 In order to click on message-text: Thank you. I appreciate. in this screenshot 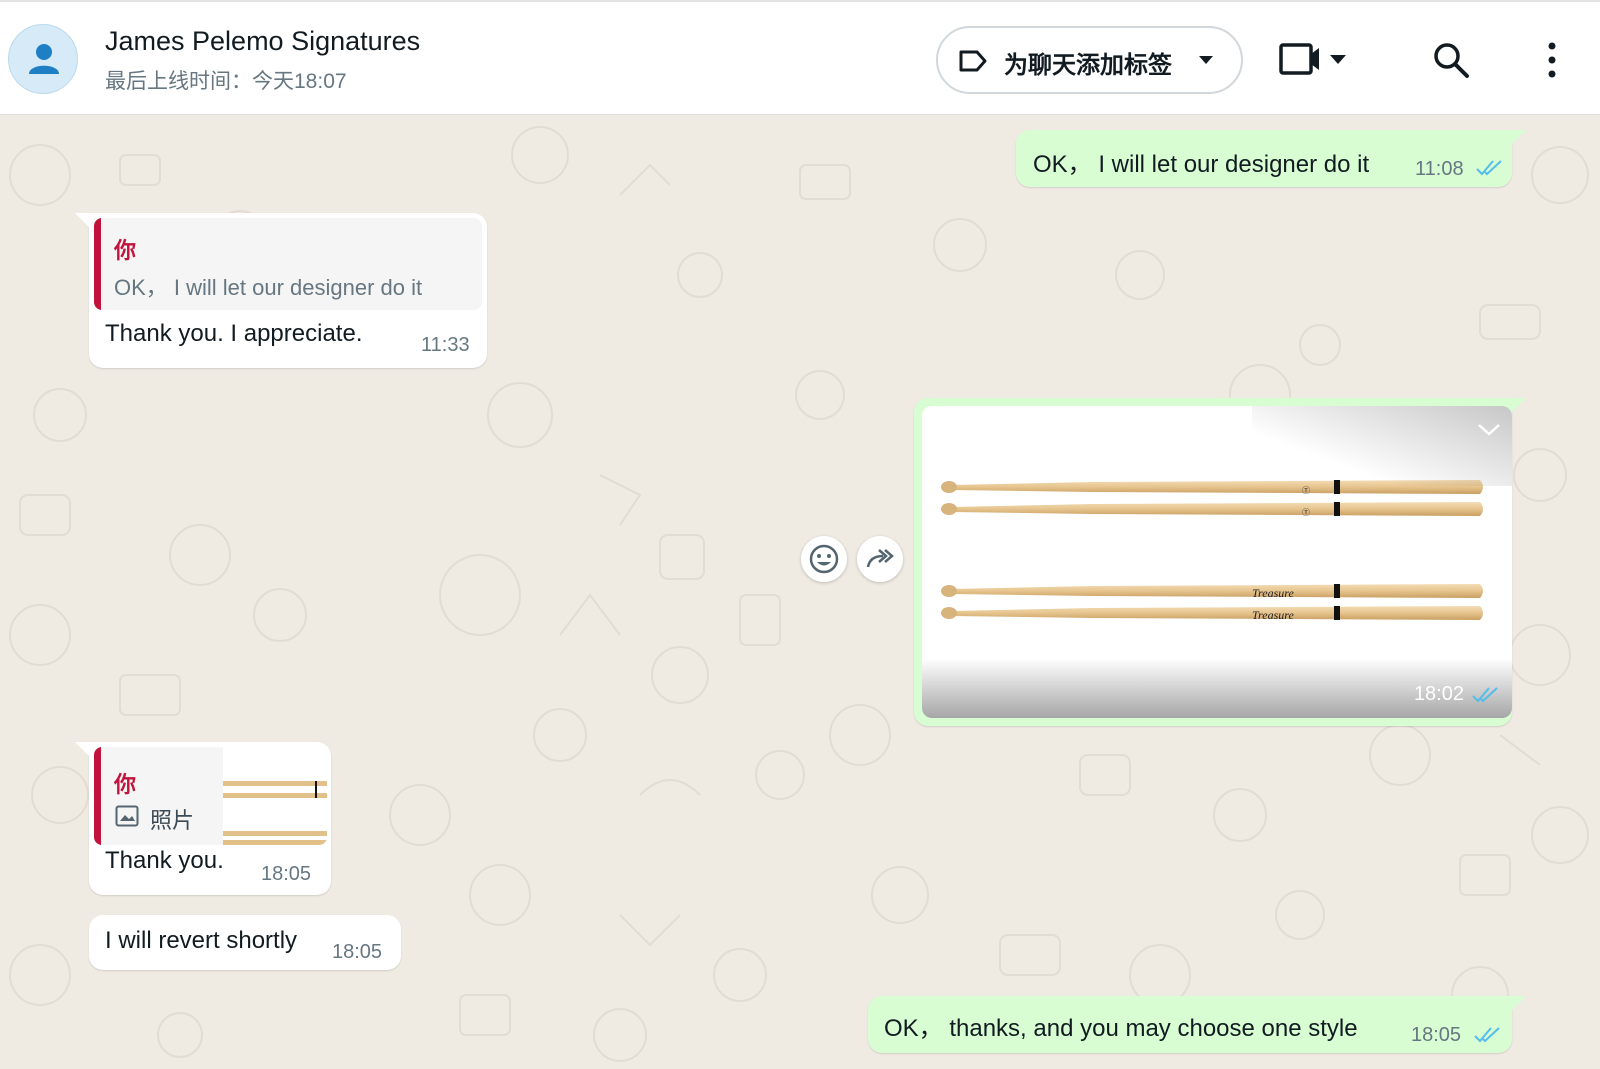, I will do `click(234, 333)`.